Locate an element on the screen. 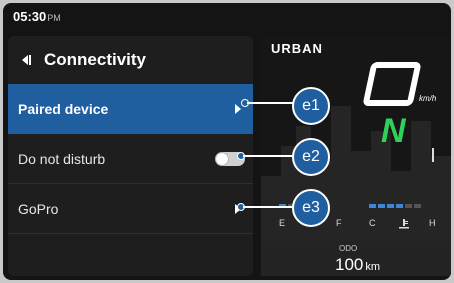  marker-leader-e1 is located at coordinates (270, 103).